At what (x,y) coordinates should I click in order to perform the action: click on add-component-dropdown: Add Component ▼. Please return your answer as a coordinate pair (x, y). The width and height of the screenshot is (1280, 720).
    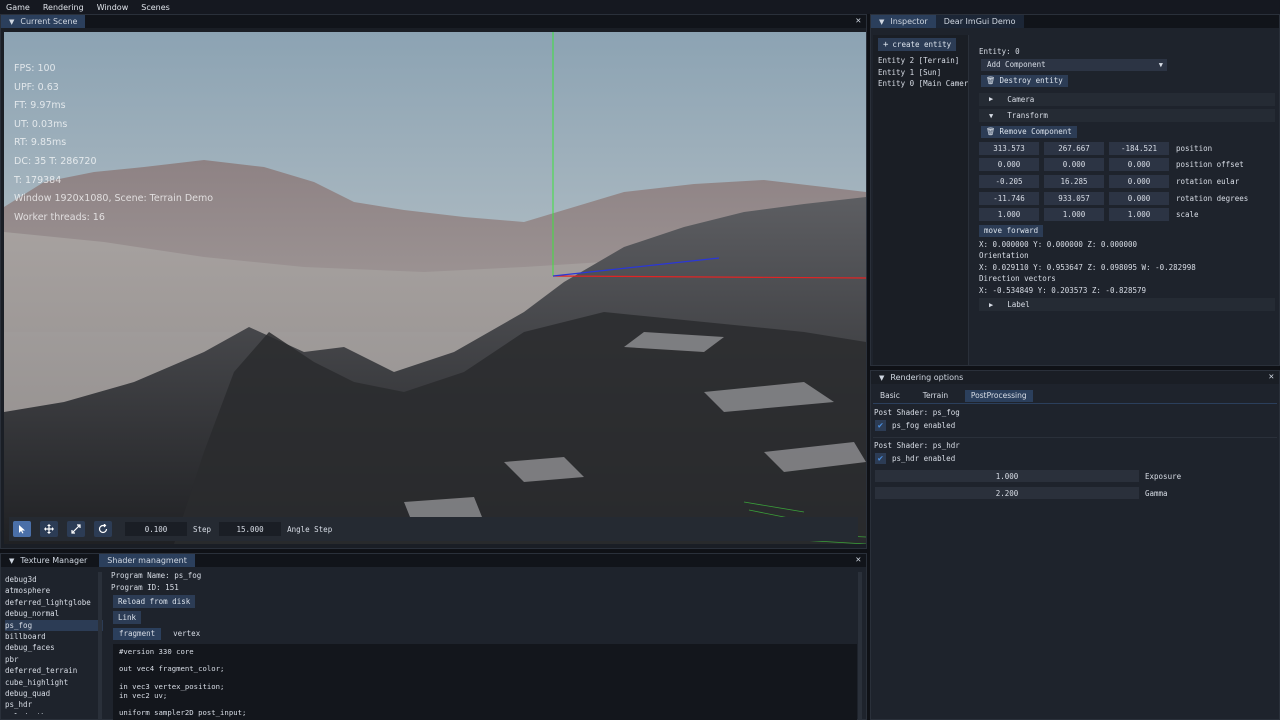
    Looking at the image, I should click on (1074, 64).